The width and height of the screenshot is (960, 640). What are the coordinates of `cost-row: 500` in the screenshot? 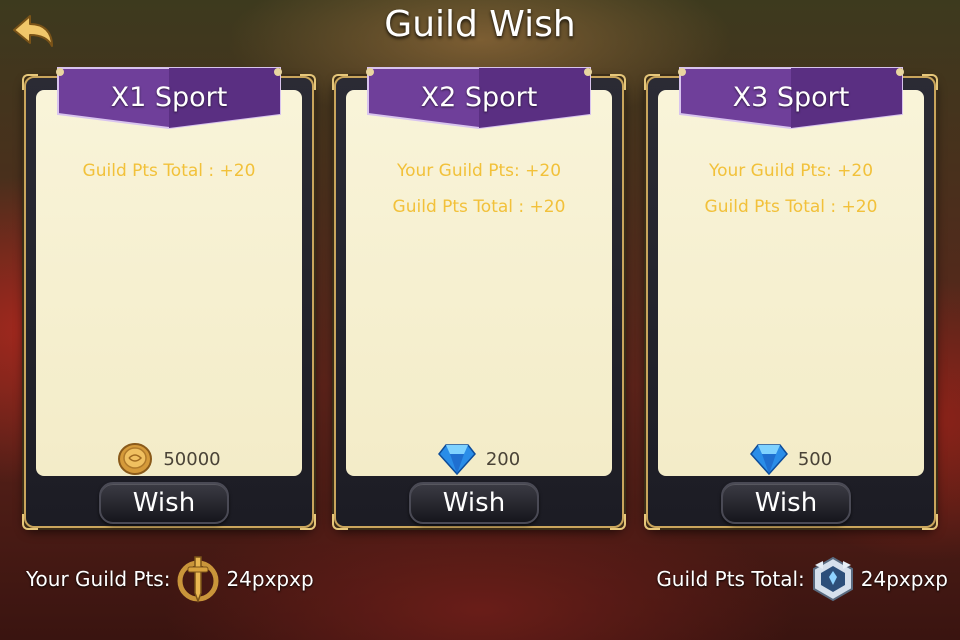 It's located at (791, 459).